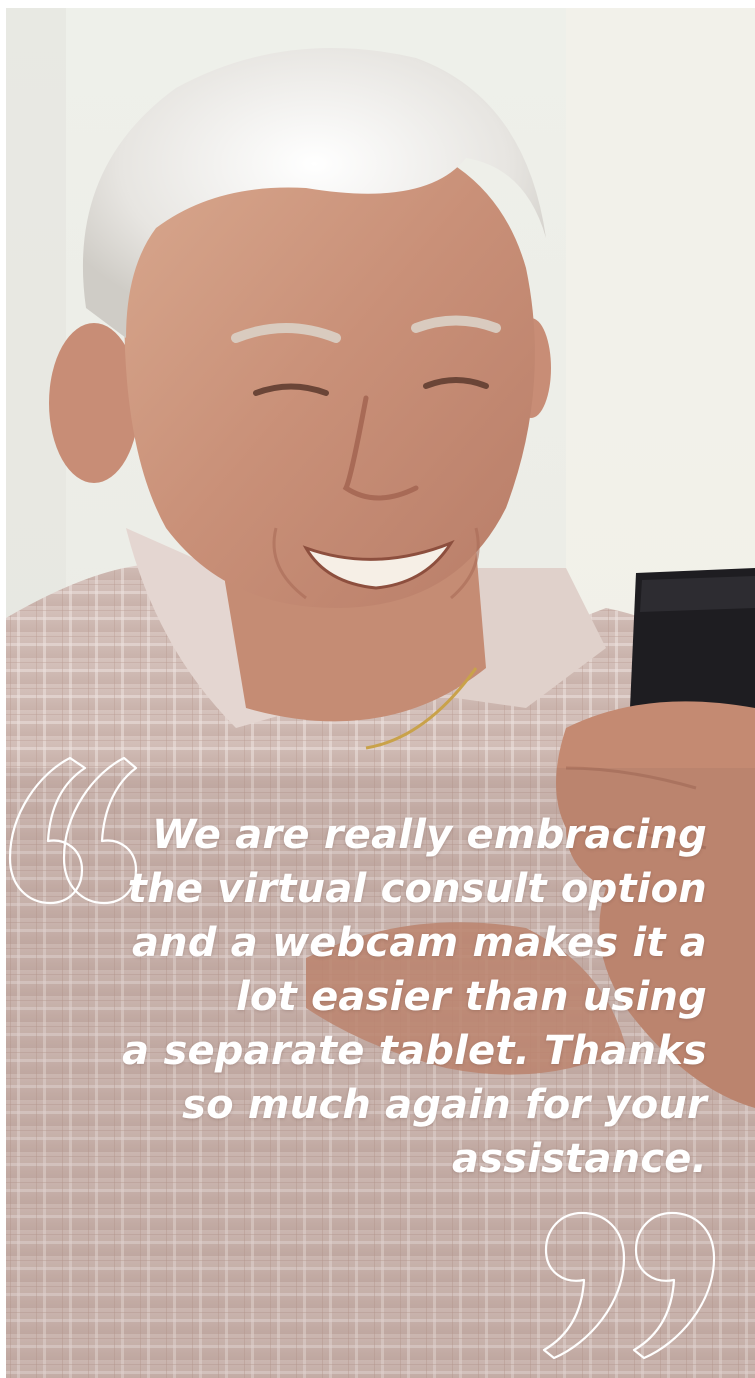 The width and height of the screenshot is (755, 1378). What do you see at coordinates (419, 943) in the screenshot?
I see `quote-line: and a webcam makes it a` at bounding box center [419, 943].